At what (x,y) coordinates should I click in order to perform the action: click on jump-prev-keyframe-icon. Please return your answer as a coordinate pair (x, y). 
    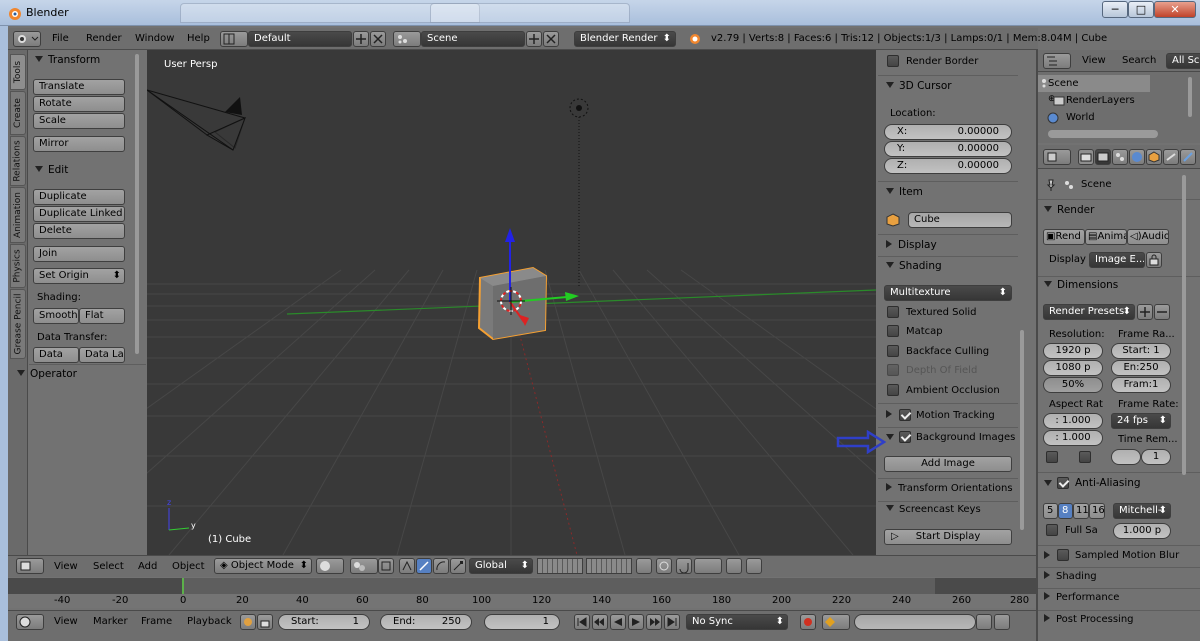
    Looking at the image, I should click on (600, 622).